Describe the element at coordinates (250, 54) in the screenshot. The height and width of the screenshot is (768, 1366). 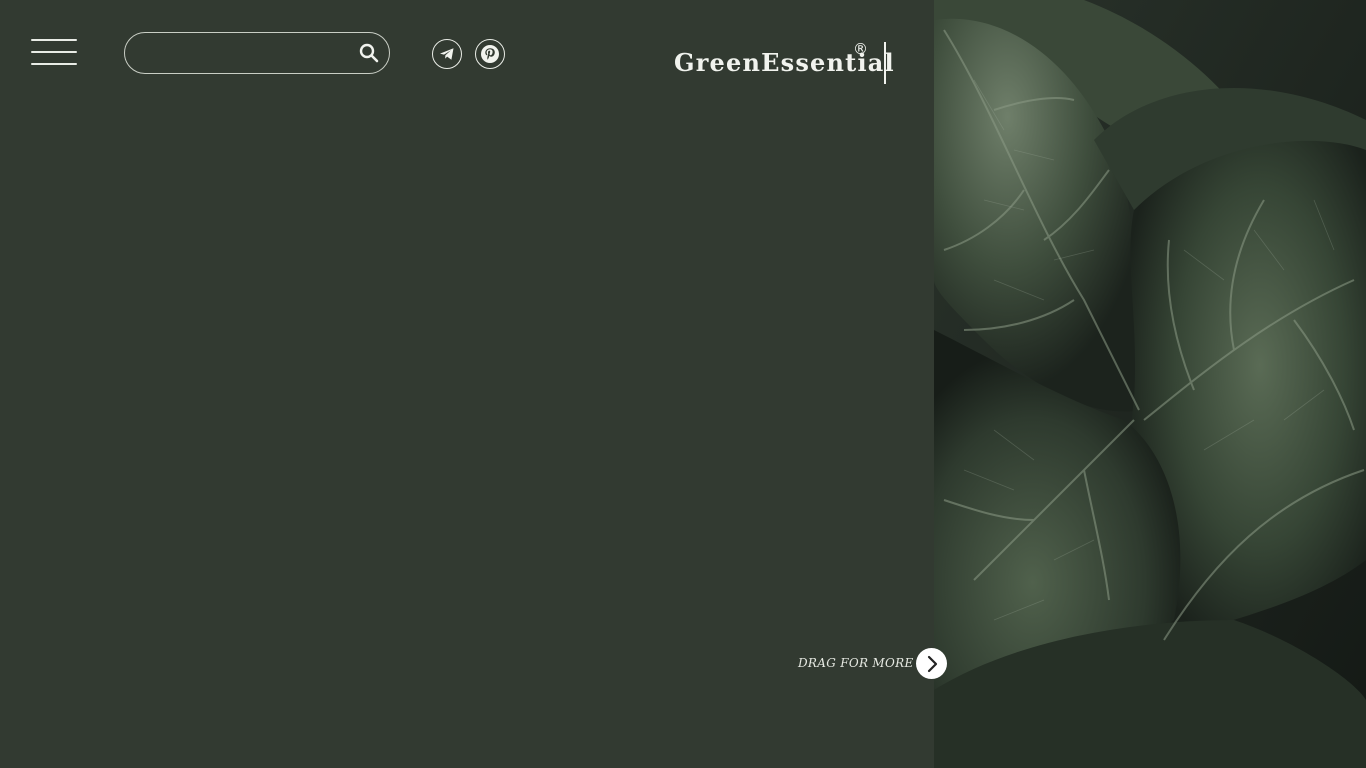
I see `search-input` at that location.